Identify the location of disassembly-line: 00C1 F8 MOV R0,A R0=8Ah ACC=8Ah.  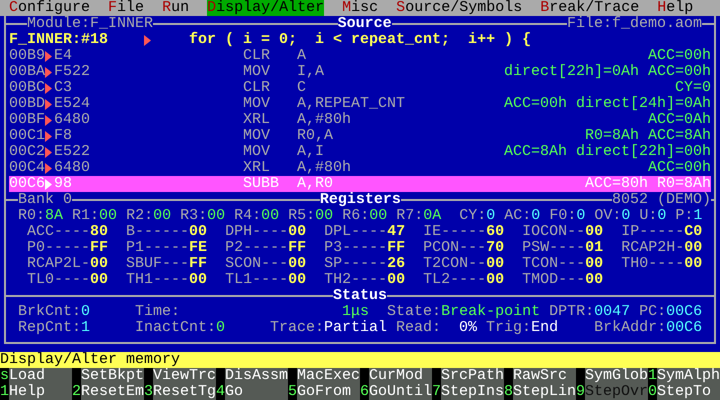
(360, 136).